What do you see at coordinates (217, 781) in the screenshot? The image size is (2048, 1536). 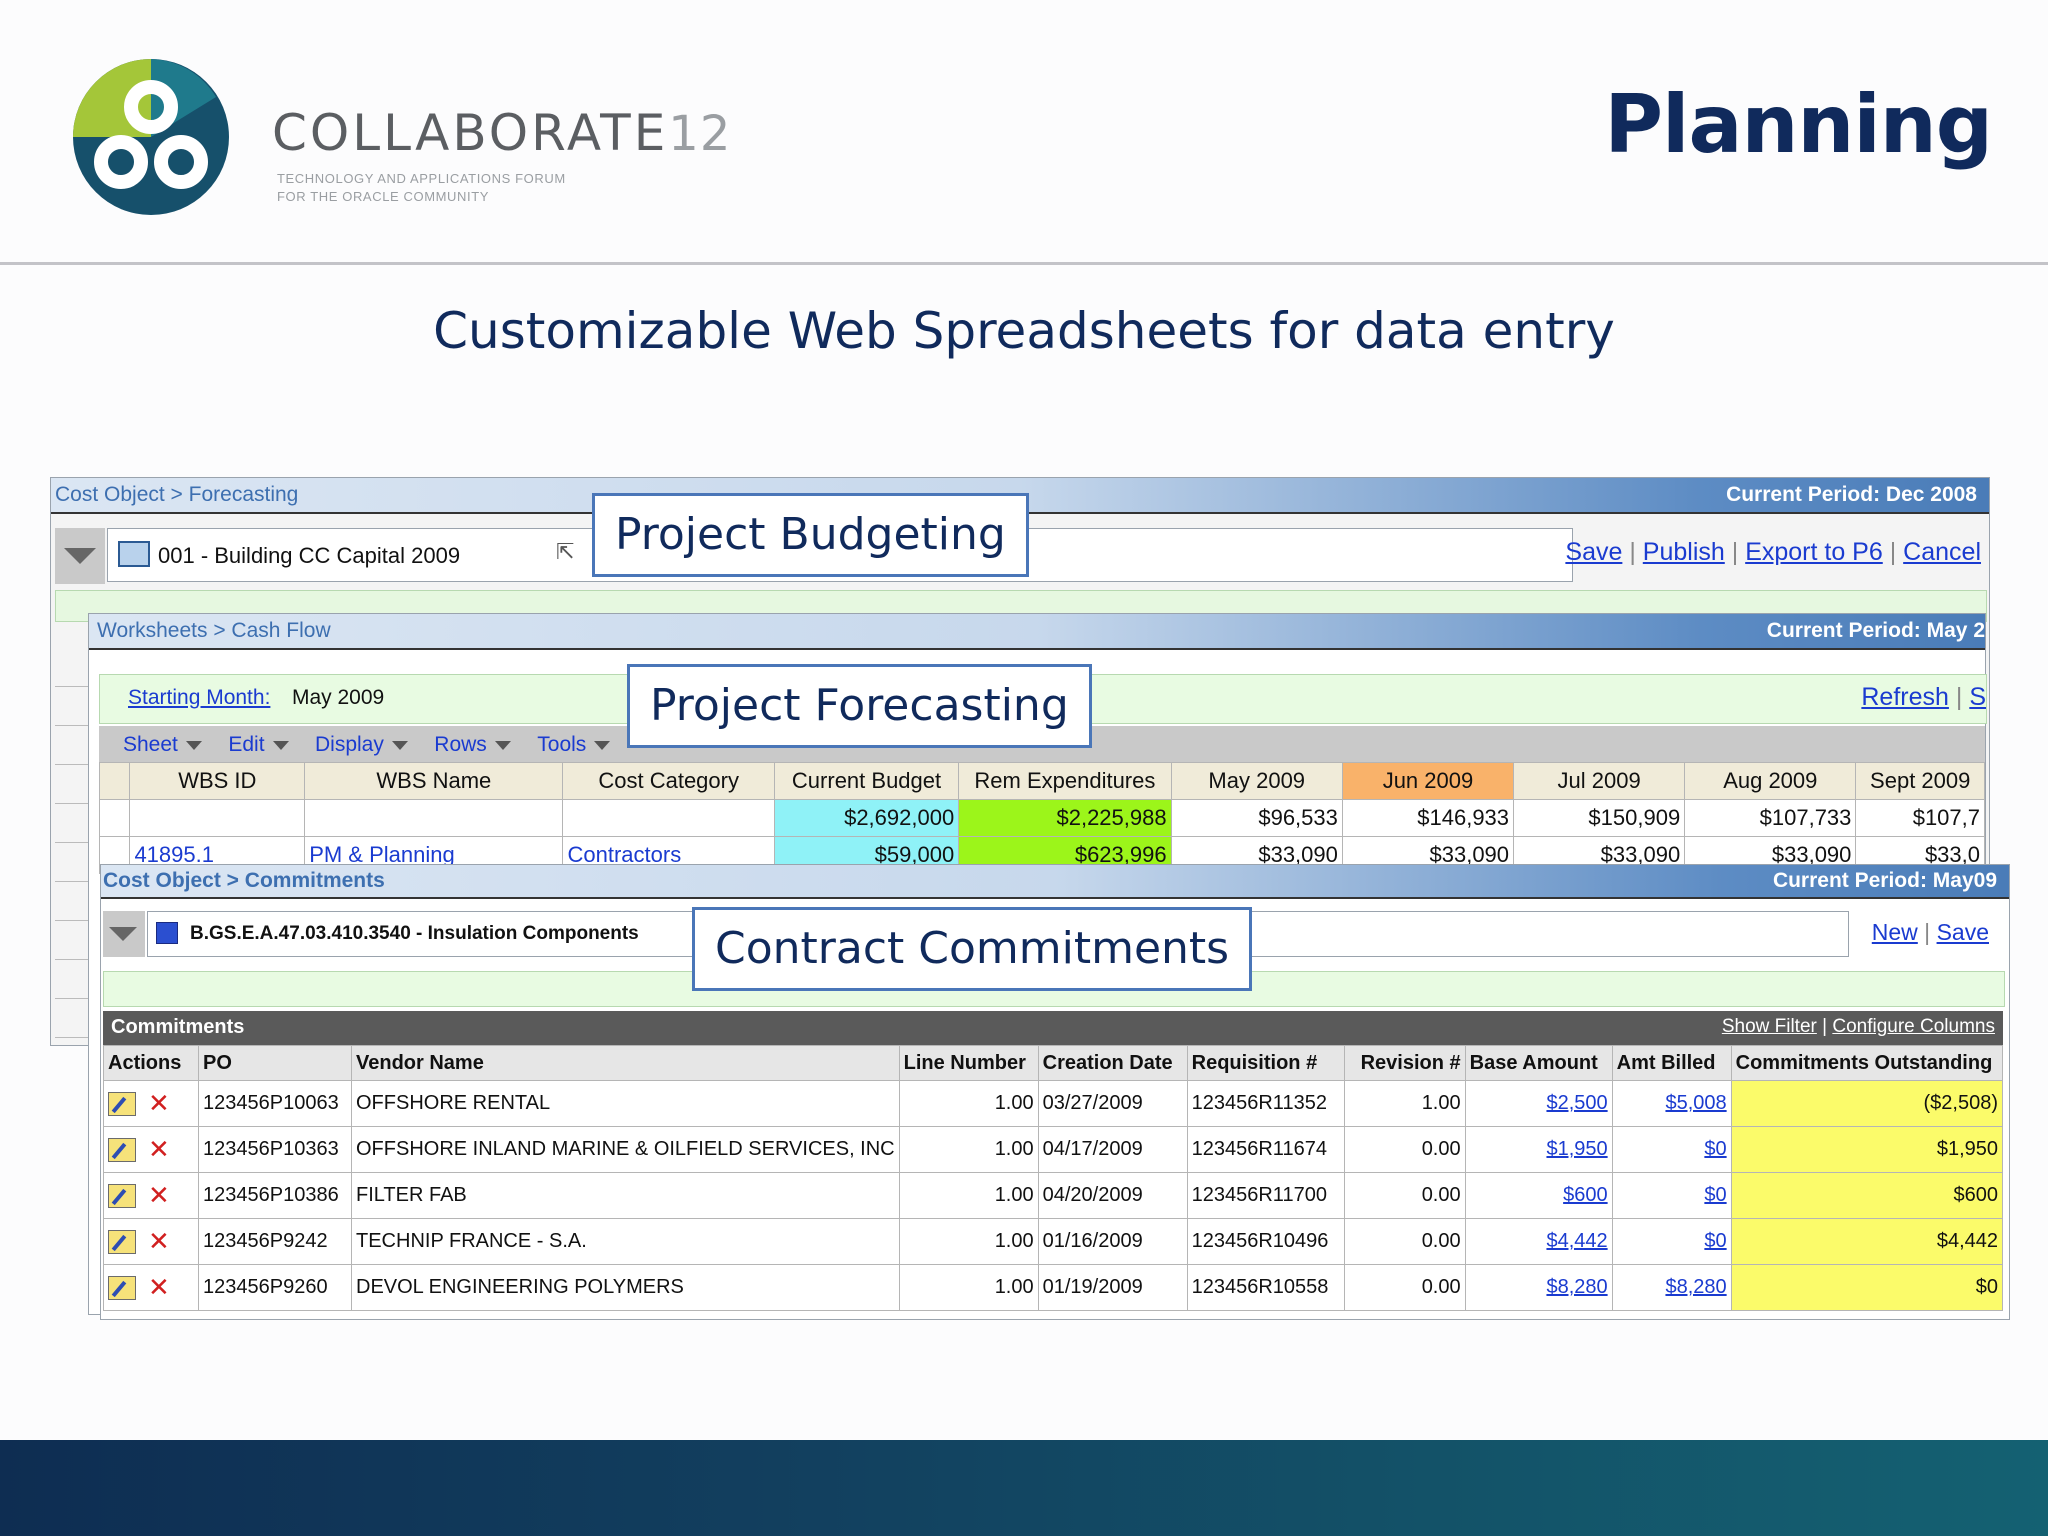 I see `col-wbs-id: WBS ID` at bounding box center [217, 781].